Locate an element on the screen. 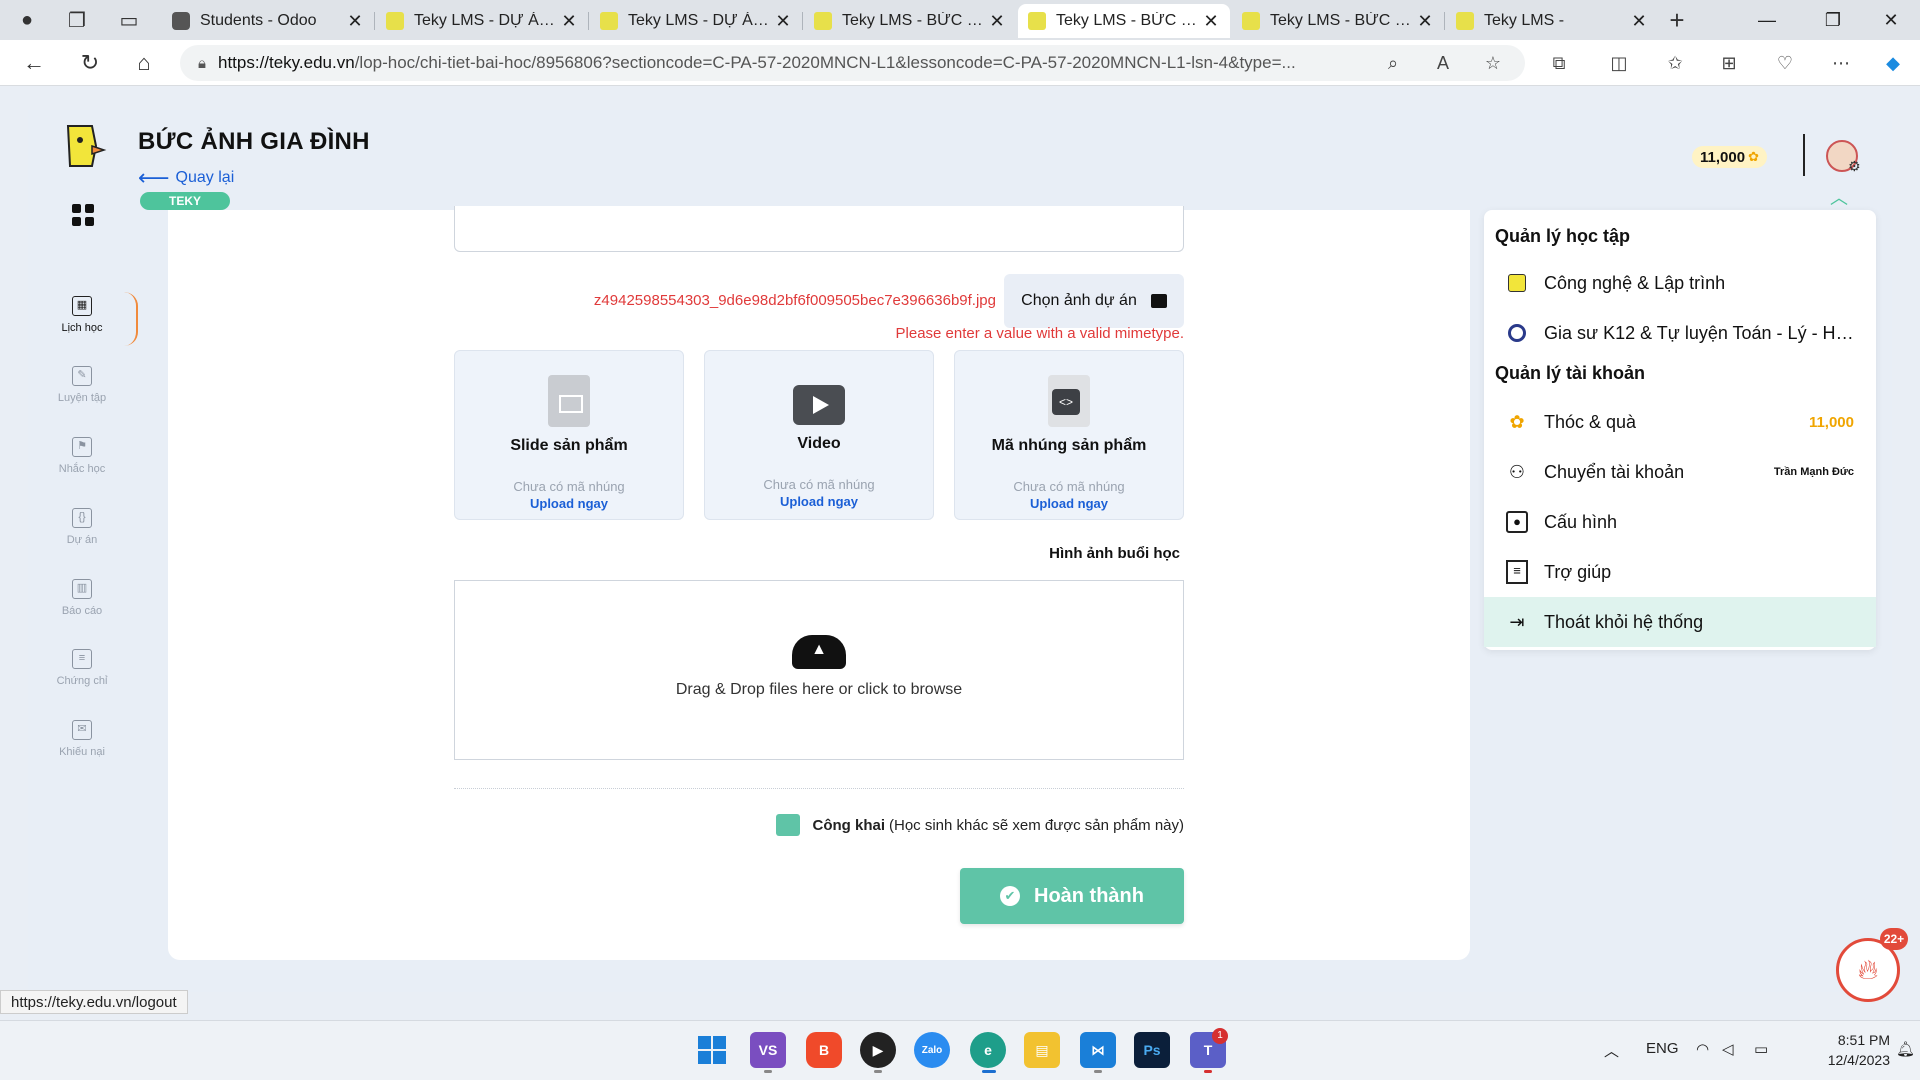 The width and height of the screenshot is (1920, 1080). tab-teky-5: Teky LMS - BỨC ẢNH GIA ✕ is located at coordinates (1338, 21).